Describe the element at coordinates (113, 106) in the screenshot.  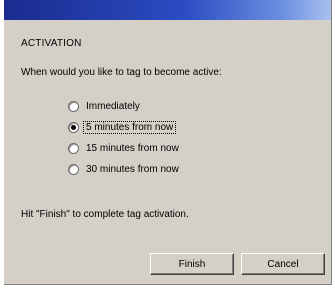
I see `option-label: Immediately` at that location.